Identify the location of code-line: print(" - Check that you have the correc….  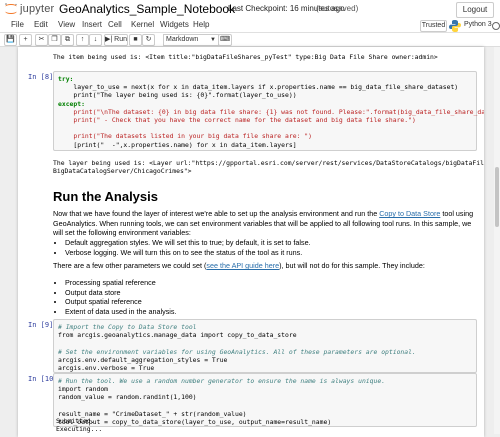
(237, 120).